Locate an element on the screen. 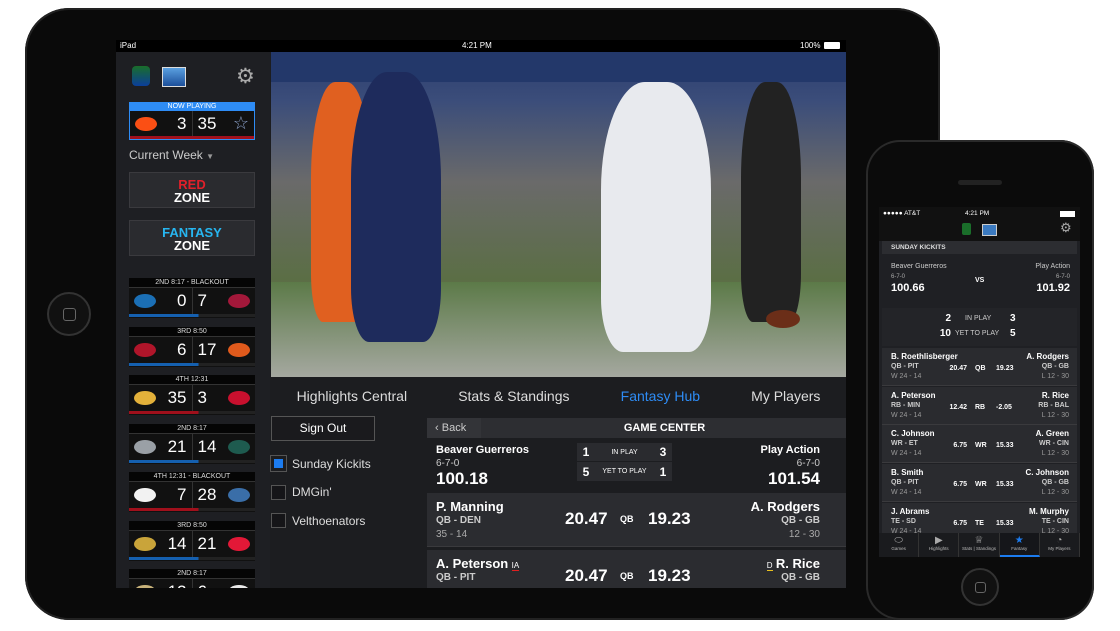  home-score: 3 is located at coordinates (182, 123).